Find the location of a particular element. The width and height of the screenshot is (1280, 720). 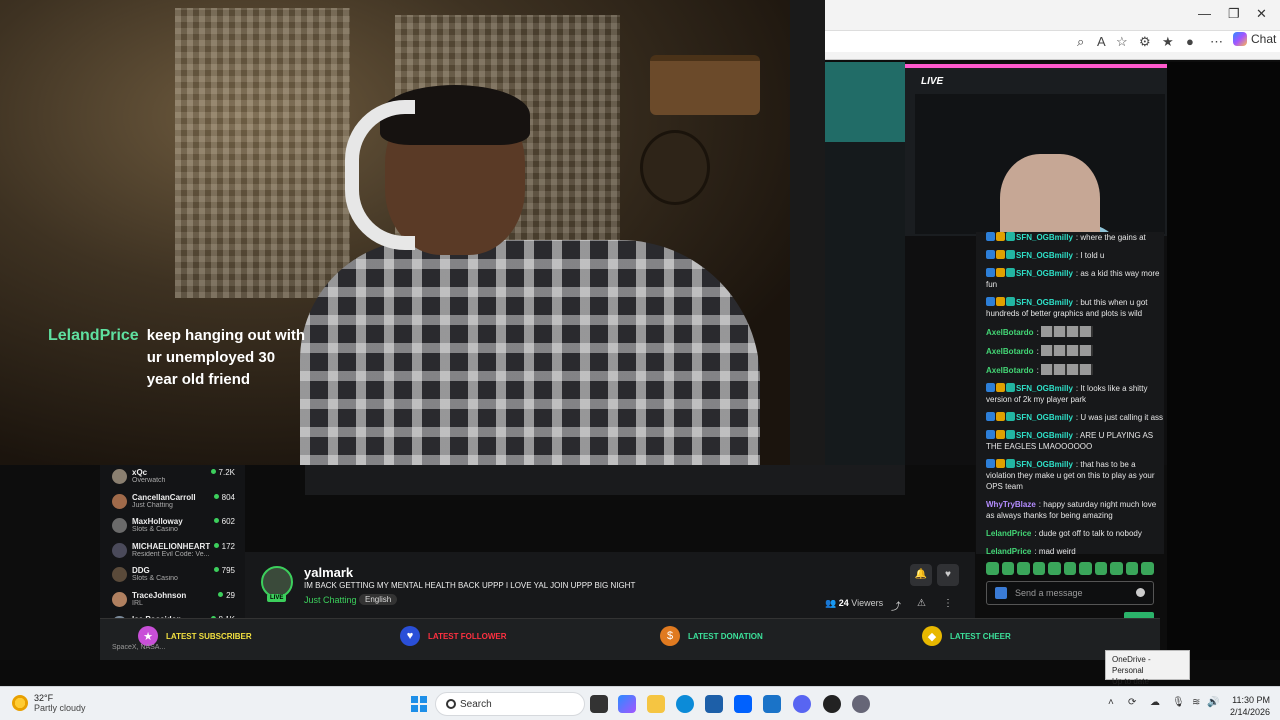

wifi-icon: ≋ is located at coordinates (1196, 702).